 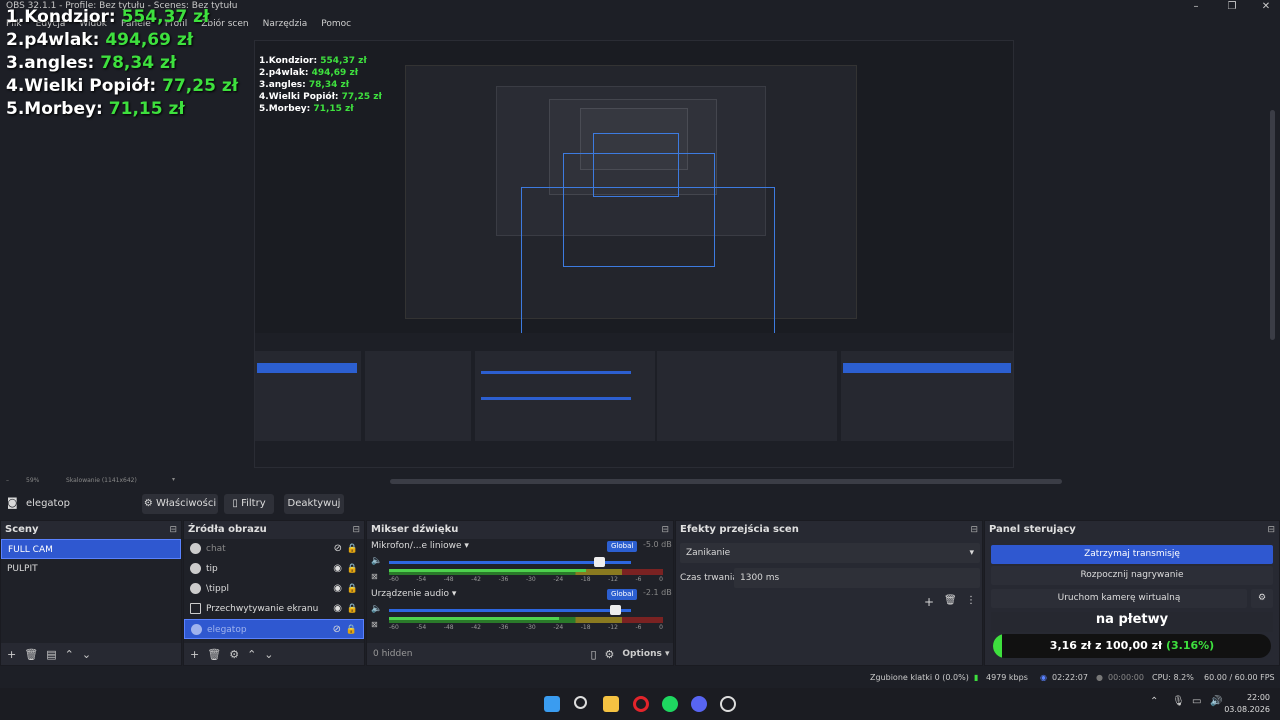 I want to click on source-item-chat: chat ⊘ 🔒, so click(x=274, y=549).